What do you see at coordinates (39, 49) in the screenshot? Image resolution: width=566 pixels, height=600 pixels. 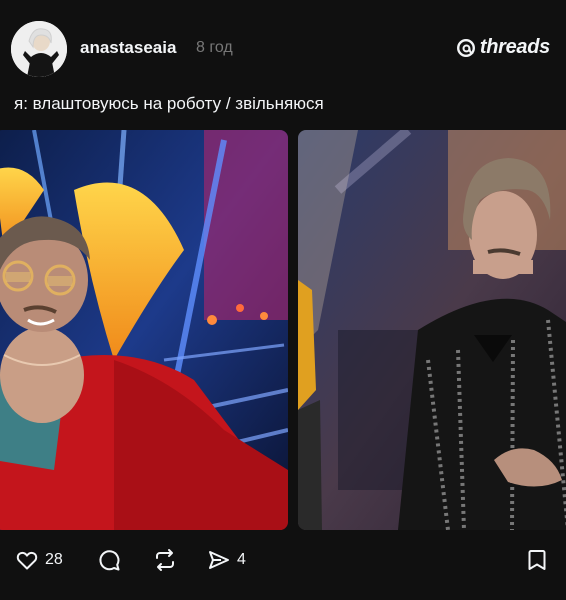 I see `avatar` at bounding box center [39, 49].